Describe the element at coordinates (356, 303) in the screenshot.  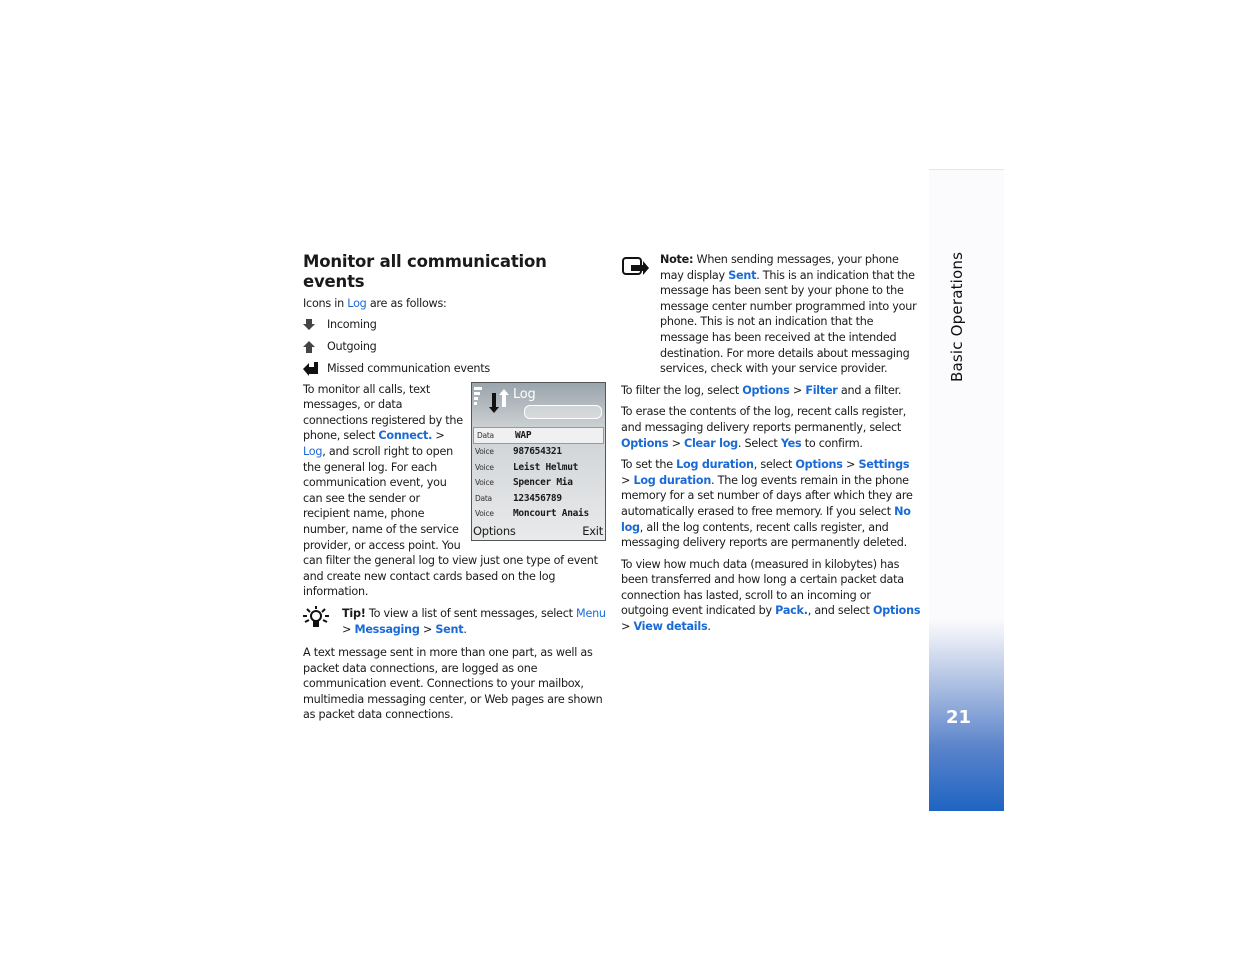
I see `log-link: Log` at that location.